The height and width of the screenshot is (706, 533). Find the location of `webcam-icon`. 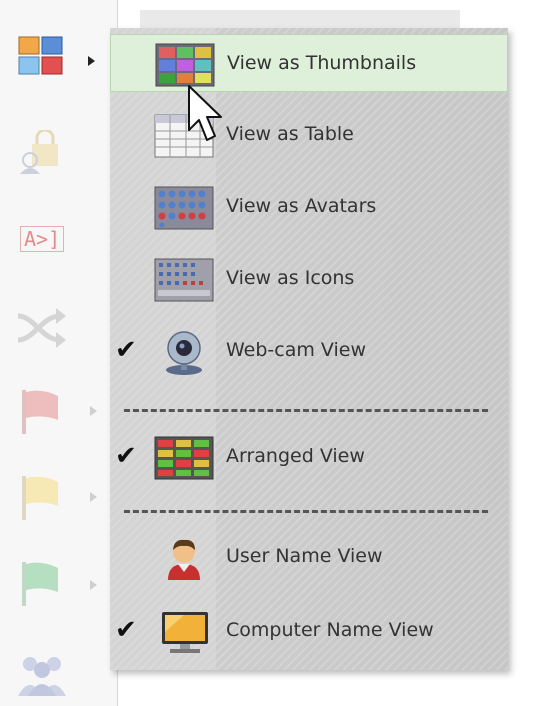

webcam-icon is located at coordinates (184, 353).